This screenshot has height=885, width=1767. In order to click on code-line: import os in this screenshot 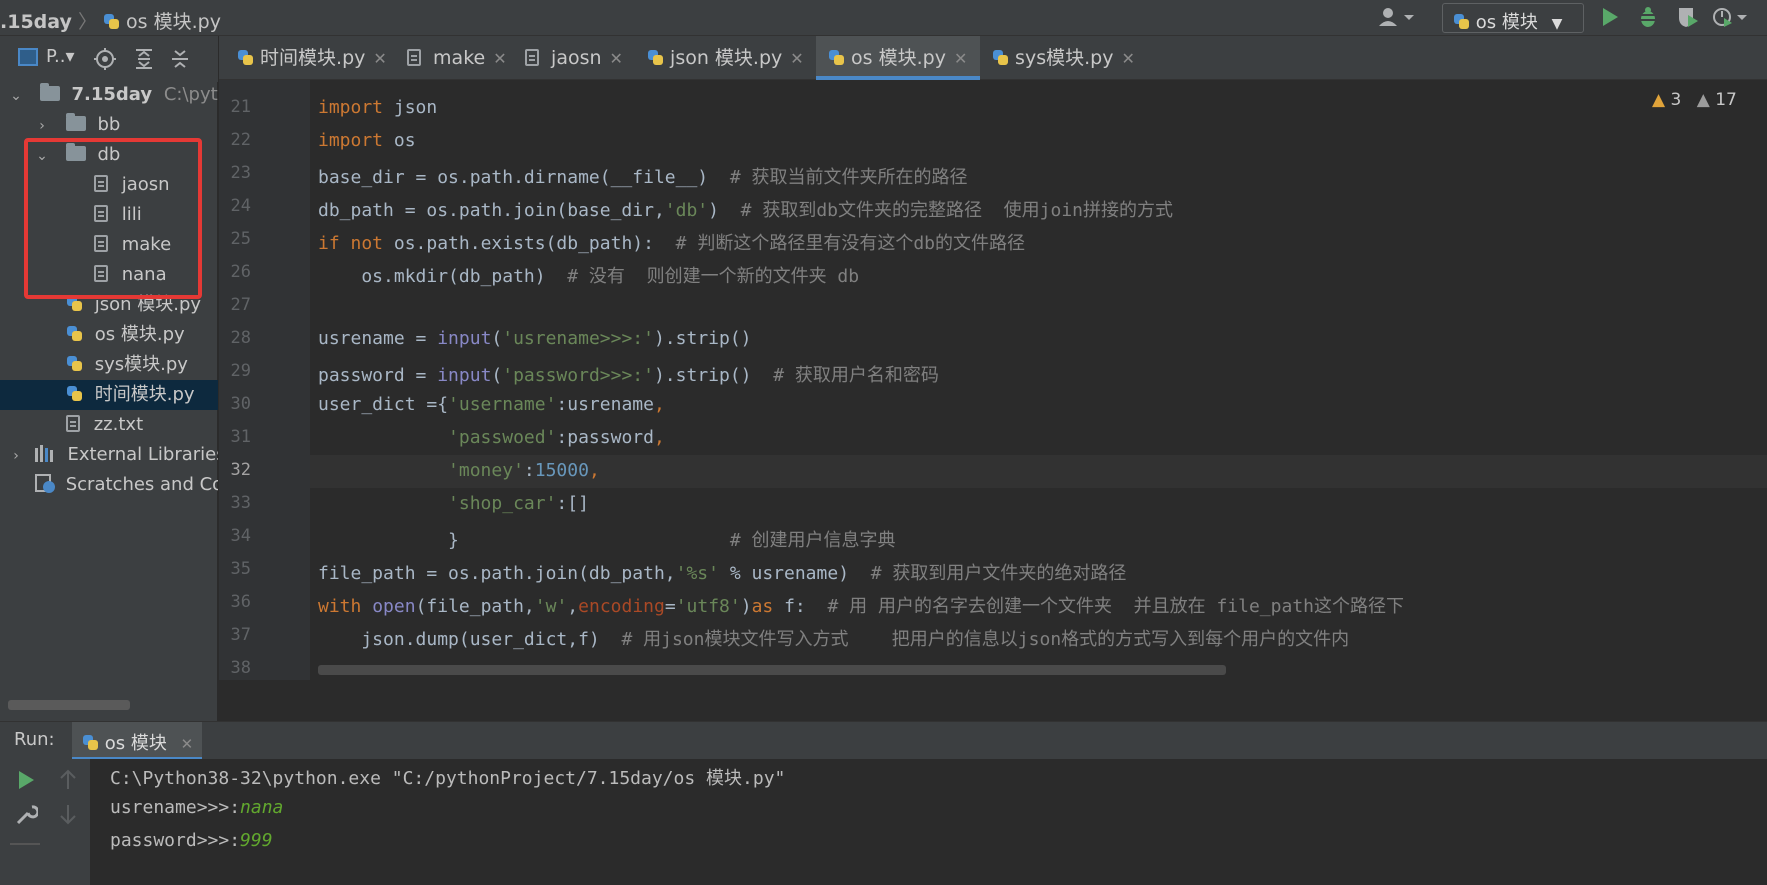, I will do `click(367, 140)`.